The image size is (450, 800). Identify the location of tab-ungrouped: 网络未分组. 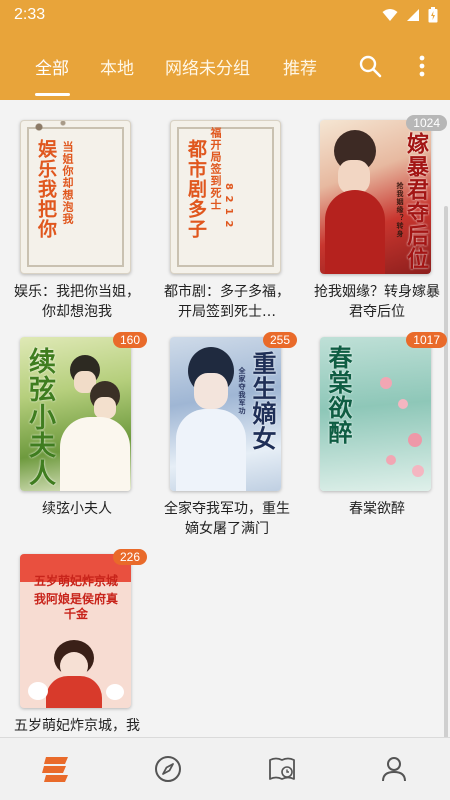
(207, 66).